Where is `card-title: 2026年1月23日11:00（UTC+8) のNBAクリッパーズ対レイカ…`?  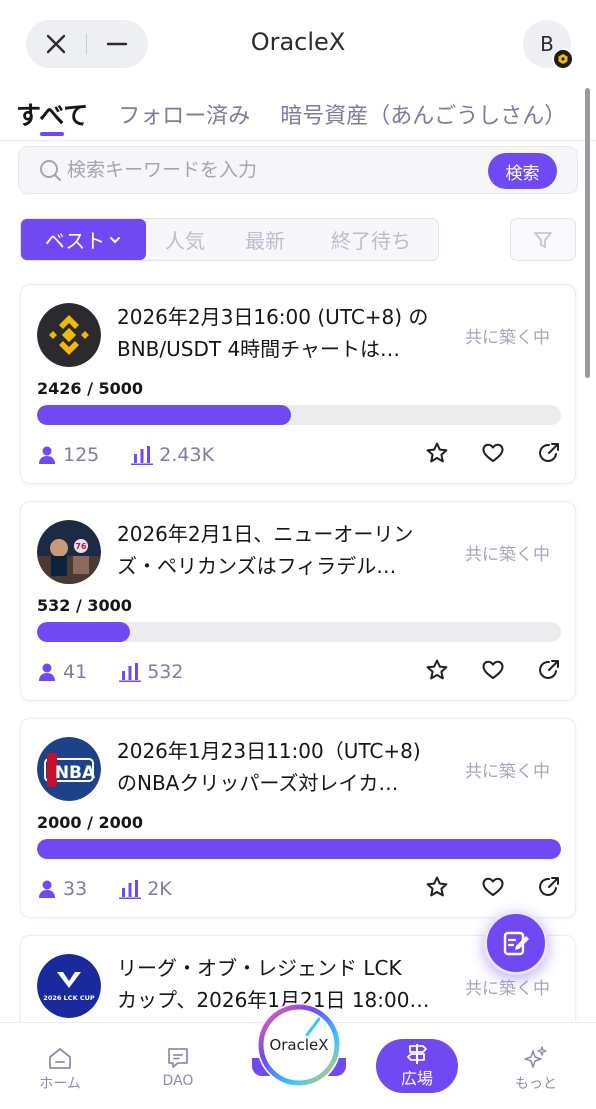
card-title: 2026年1月23日11:00（UTC+8) のNBAクリッパーズ対レイカ… is located at coordinates (287, 767).